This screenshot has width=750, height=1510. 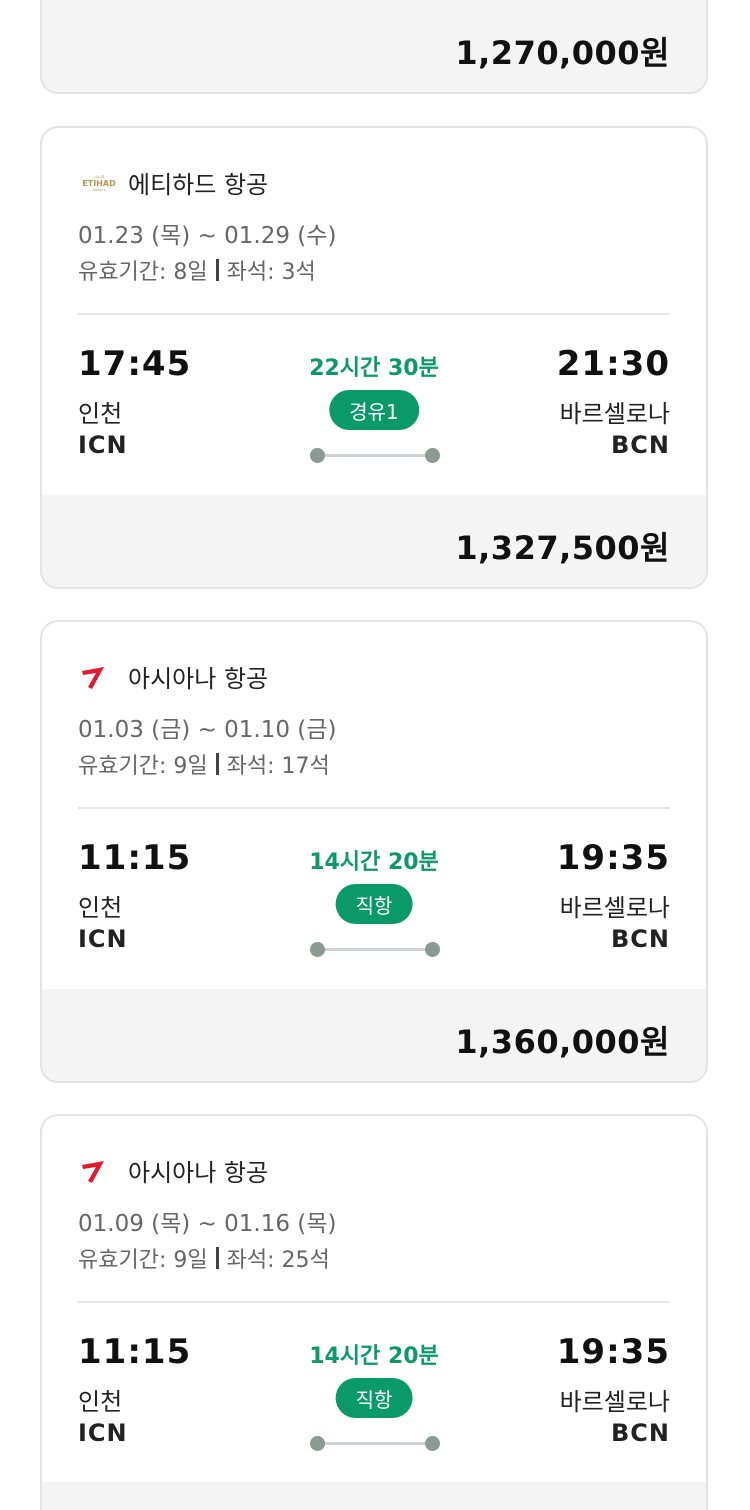 What do you see at coordinates (374, 541) in the screenshot?
I see `price-bar: 1,327,500원` at bounding box center [374, 541].